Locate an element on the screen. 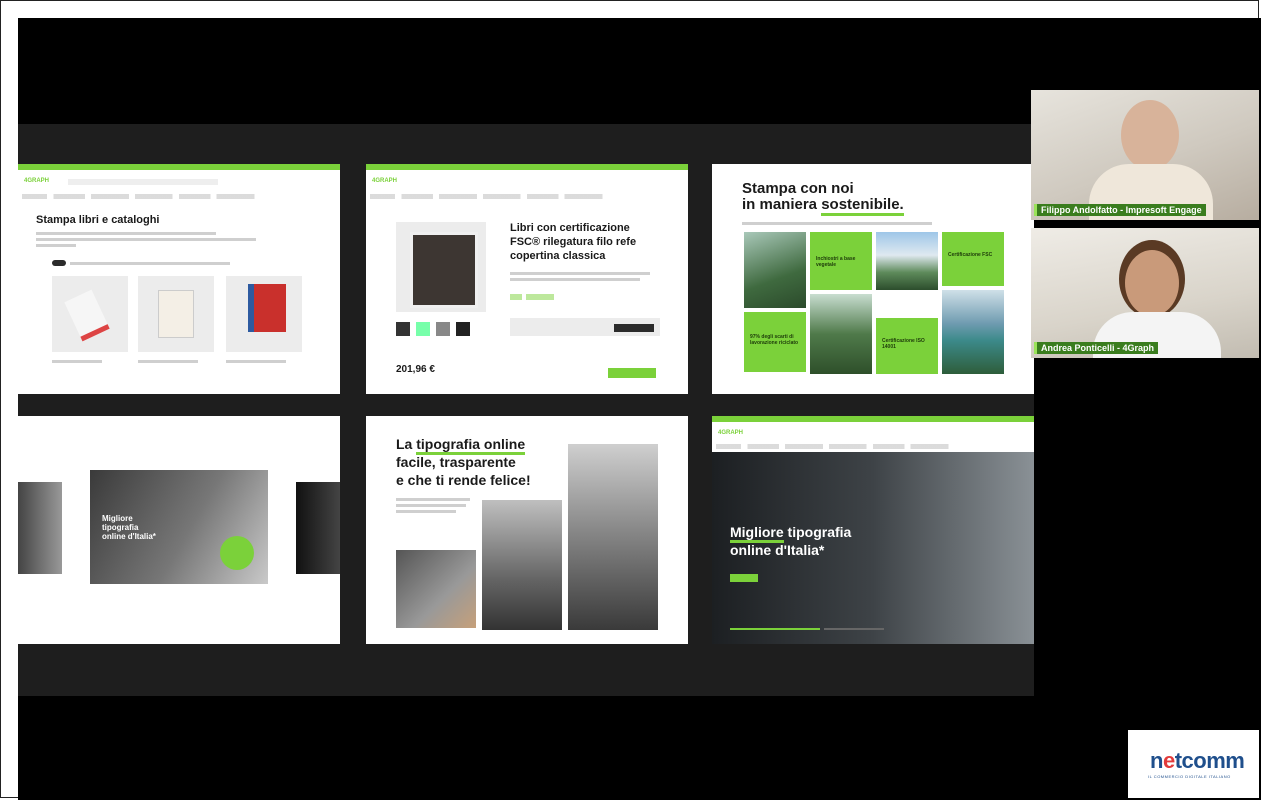  participant-video-2: Andrea Ponticelli - 4Graph is located at coordinates (1145, 293).